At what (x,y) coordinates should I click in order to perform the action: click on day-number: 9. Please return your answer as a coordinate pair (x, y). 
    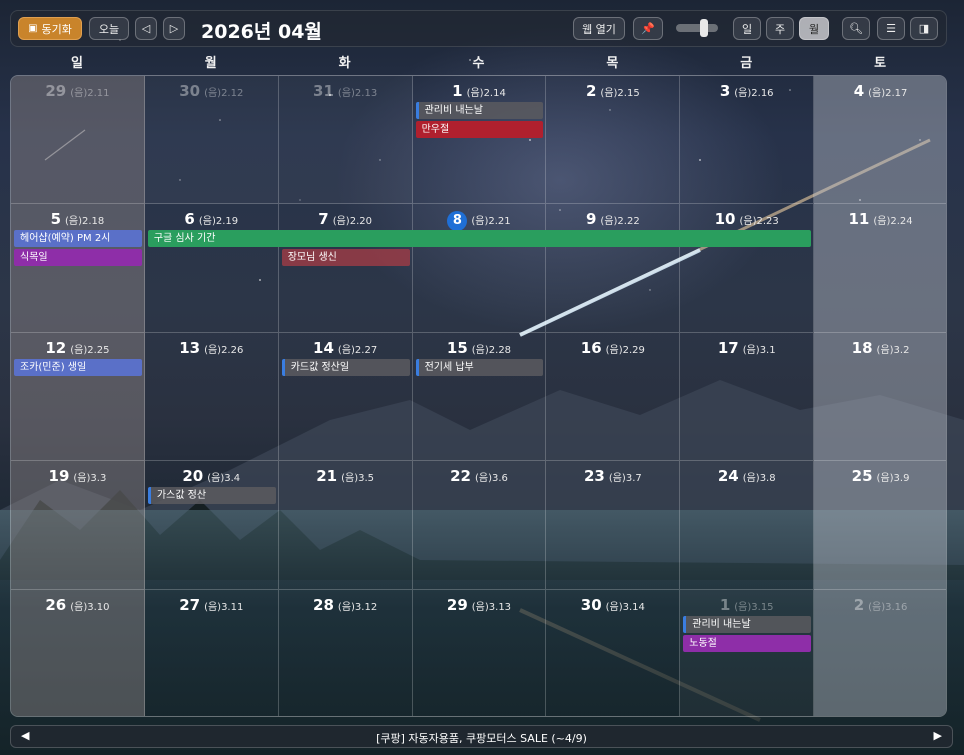
    Looking at the image, I should click on (591, 219).